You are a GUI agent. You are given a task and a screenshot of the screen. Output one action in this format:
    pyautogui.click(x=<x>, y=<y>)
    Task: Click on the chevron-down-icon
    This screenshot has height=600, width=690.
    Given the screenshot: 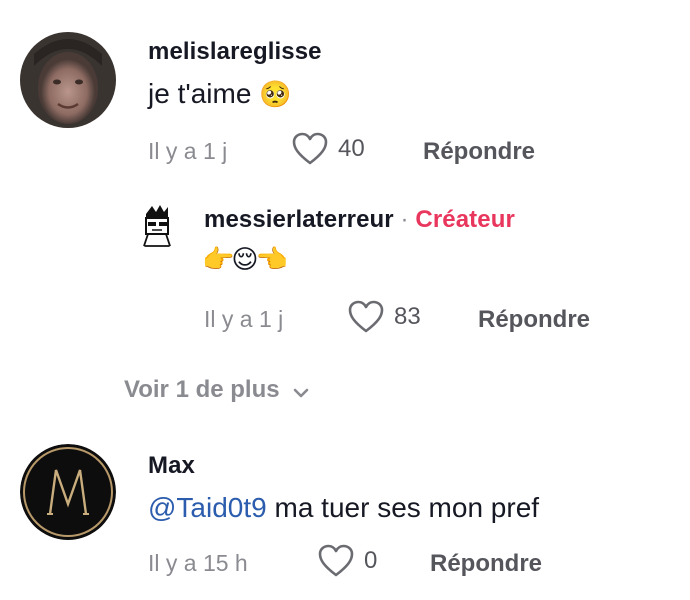 What is the action you would take?
    pyautogui.click(x=301, y=392)
    